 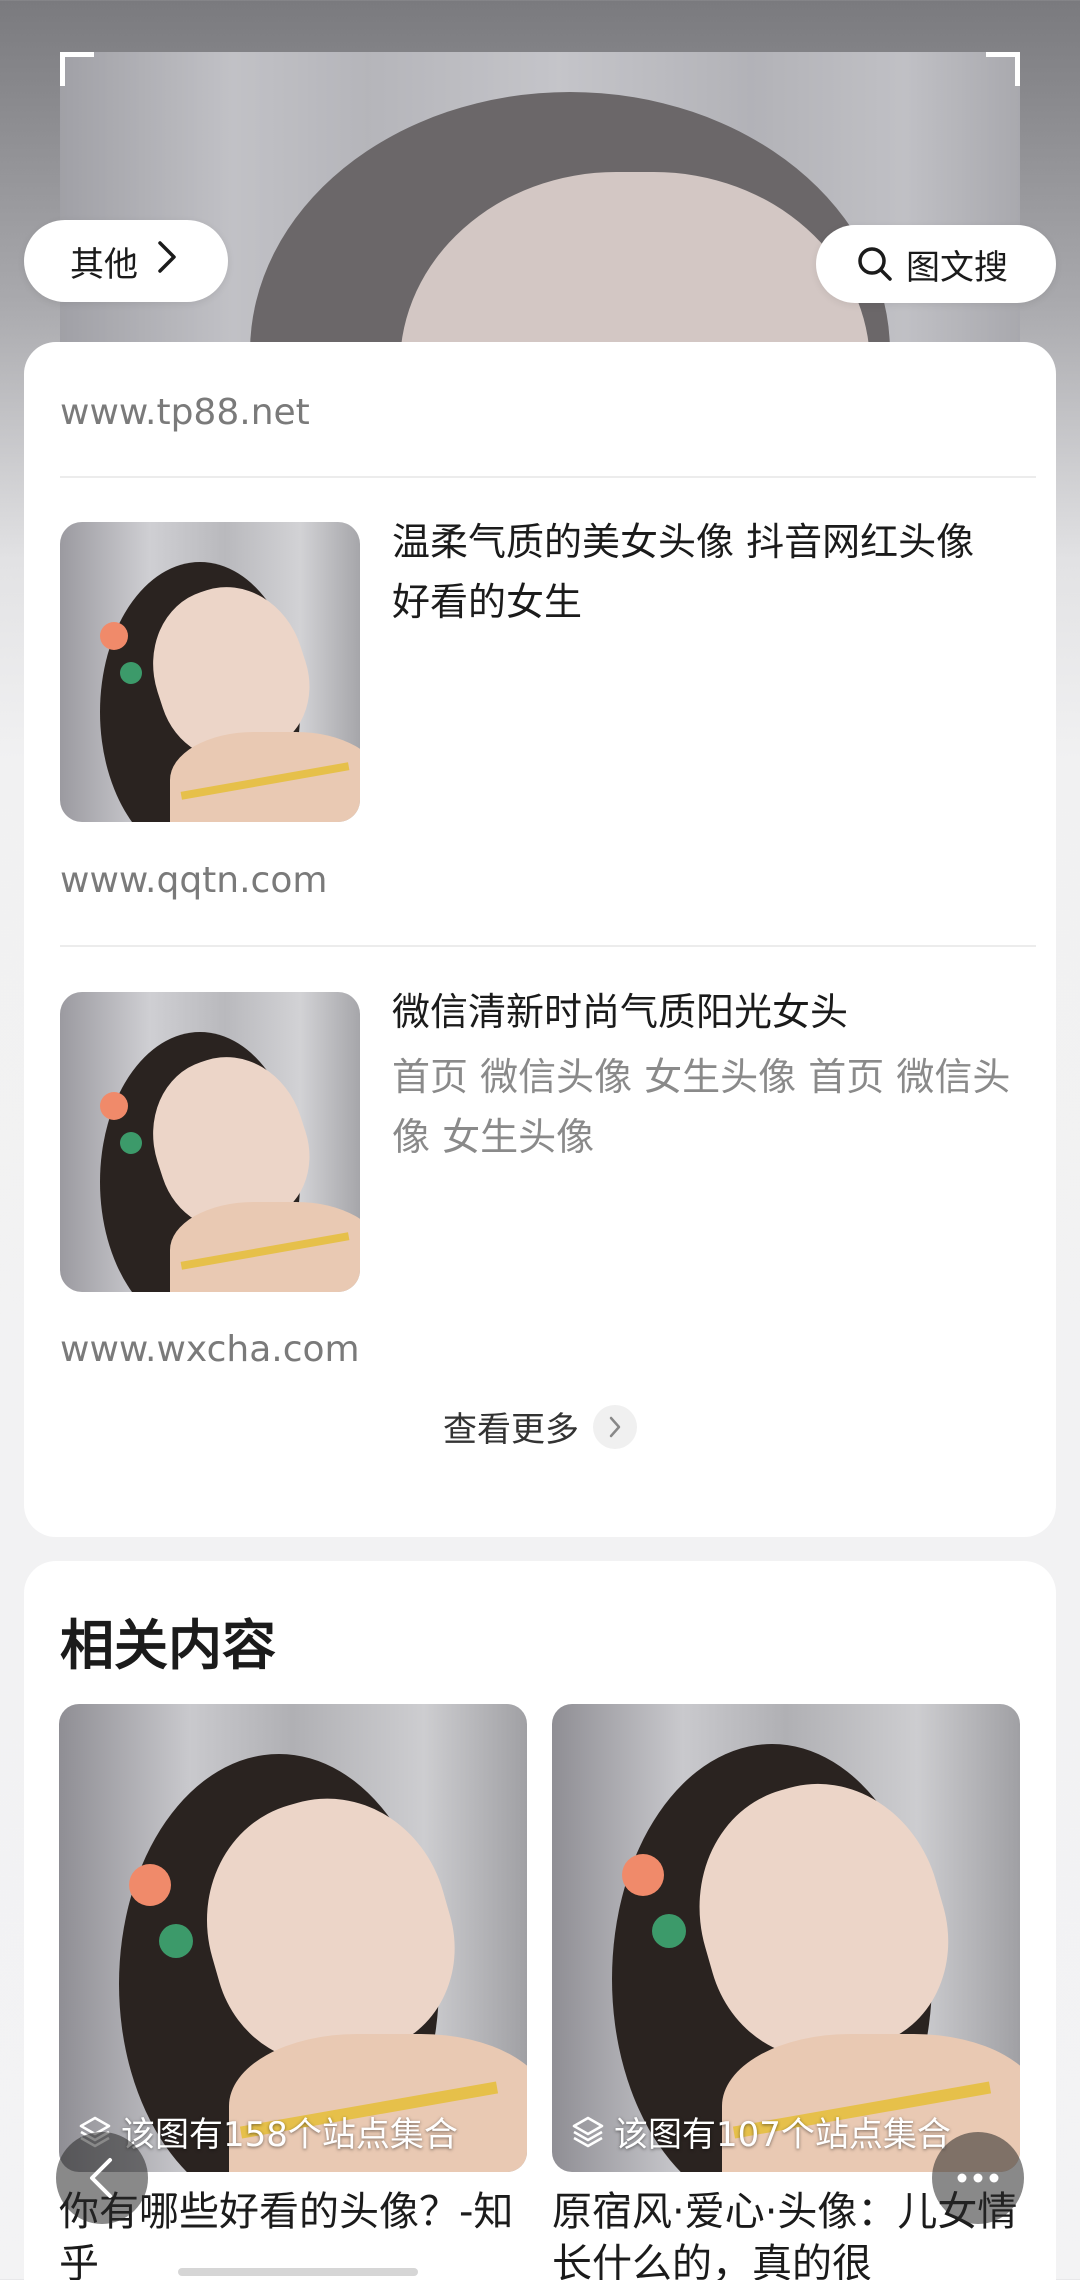 I want to click on result-title: 温柔气质的美女头像 抖音网红头像好看的女生, so click(x=702, y=572).